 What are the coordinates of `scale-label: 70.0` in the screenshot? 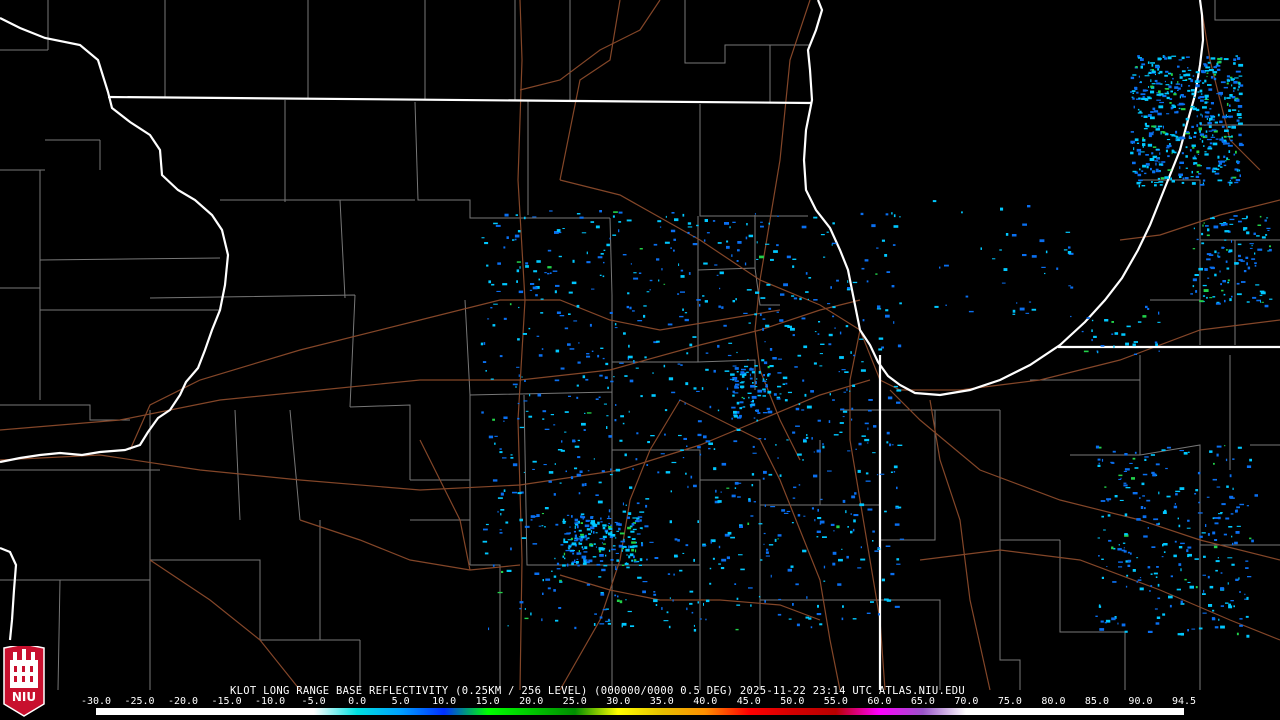 It's located at (966, 701).